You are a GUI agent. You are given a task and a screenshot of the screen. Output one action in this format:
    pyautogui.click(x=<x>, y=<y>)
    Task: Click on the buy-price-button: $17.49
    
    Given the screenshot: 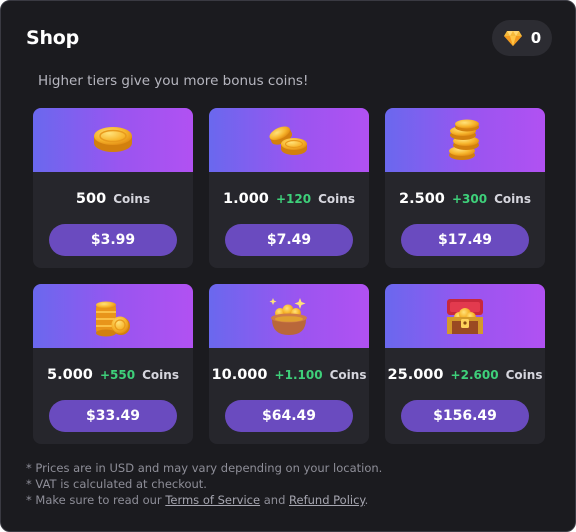 What is the action you would take?
    pyautogui.click(x=465, y=240)
    